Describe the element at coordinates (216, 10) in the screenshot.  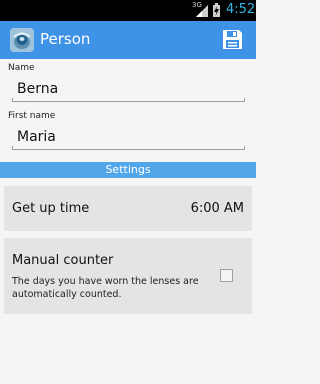
I see `battery-charging-icon` at that location.